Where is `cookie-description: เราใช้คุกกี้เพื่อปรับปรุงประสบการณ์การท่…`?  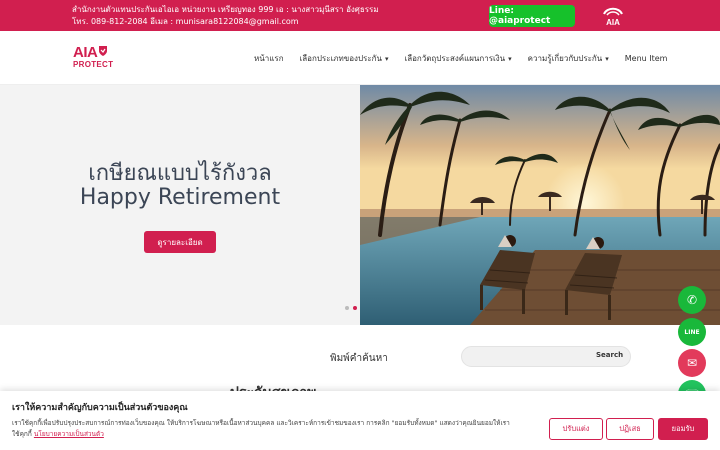
cookie-description: เราใช้คุกกี้เพื่อปรับปรุงประสบการณ์การท่… is located at coordinates (262, 429).